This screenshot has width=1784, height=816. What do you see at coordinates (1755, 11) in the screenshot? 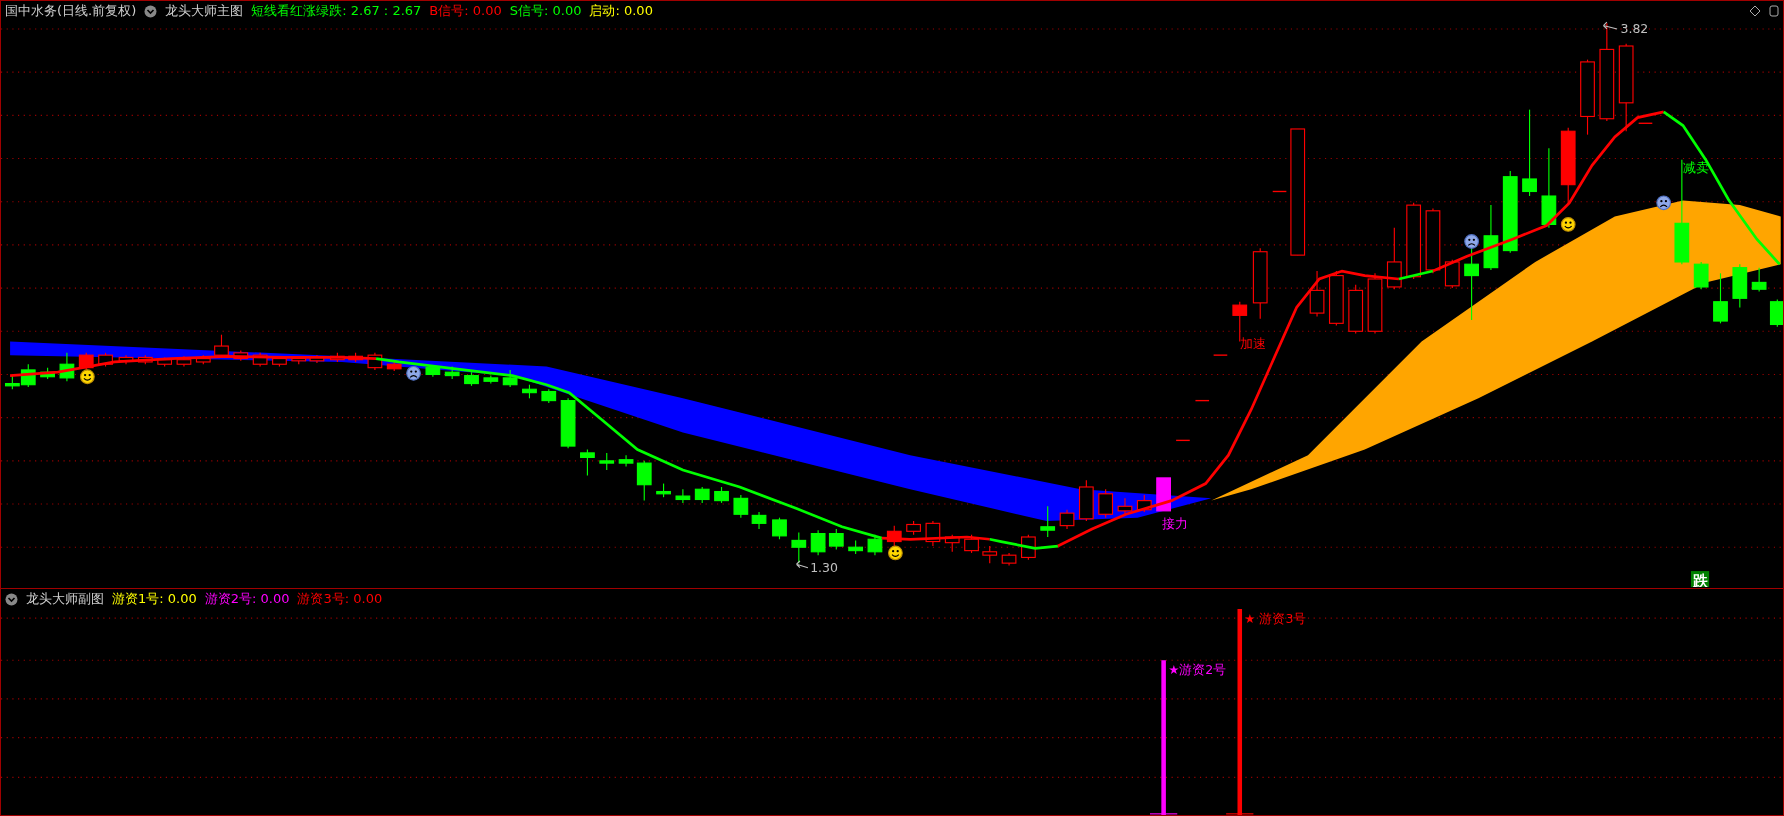
I see `diamond-icon` at bounding box center [1755, 11].